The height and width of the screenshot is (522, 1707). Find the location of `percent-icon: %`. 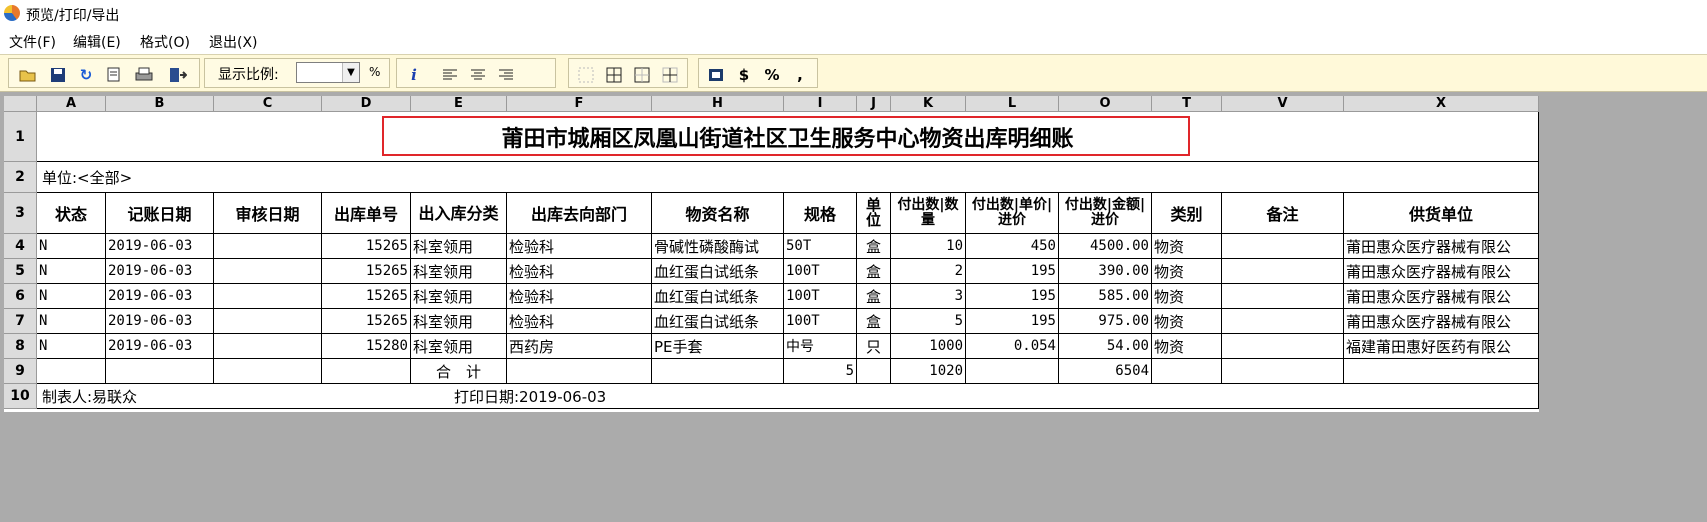

percent-icon: % is located at coordinates (772, 75).